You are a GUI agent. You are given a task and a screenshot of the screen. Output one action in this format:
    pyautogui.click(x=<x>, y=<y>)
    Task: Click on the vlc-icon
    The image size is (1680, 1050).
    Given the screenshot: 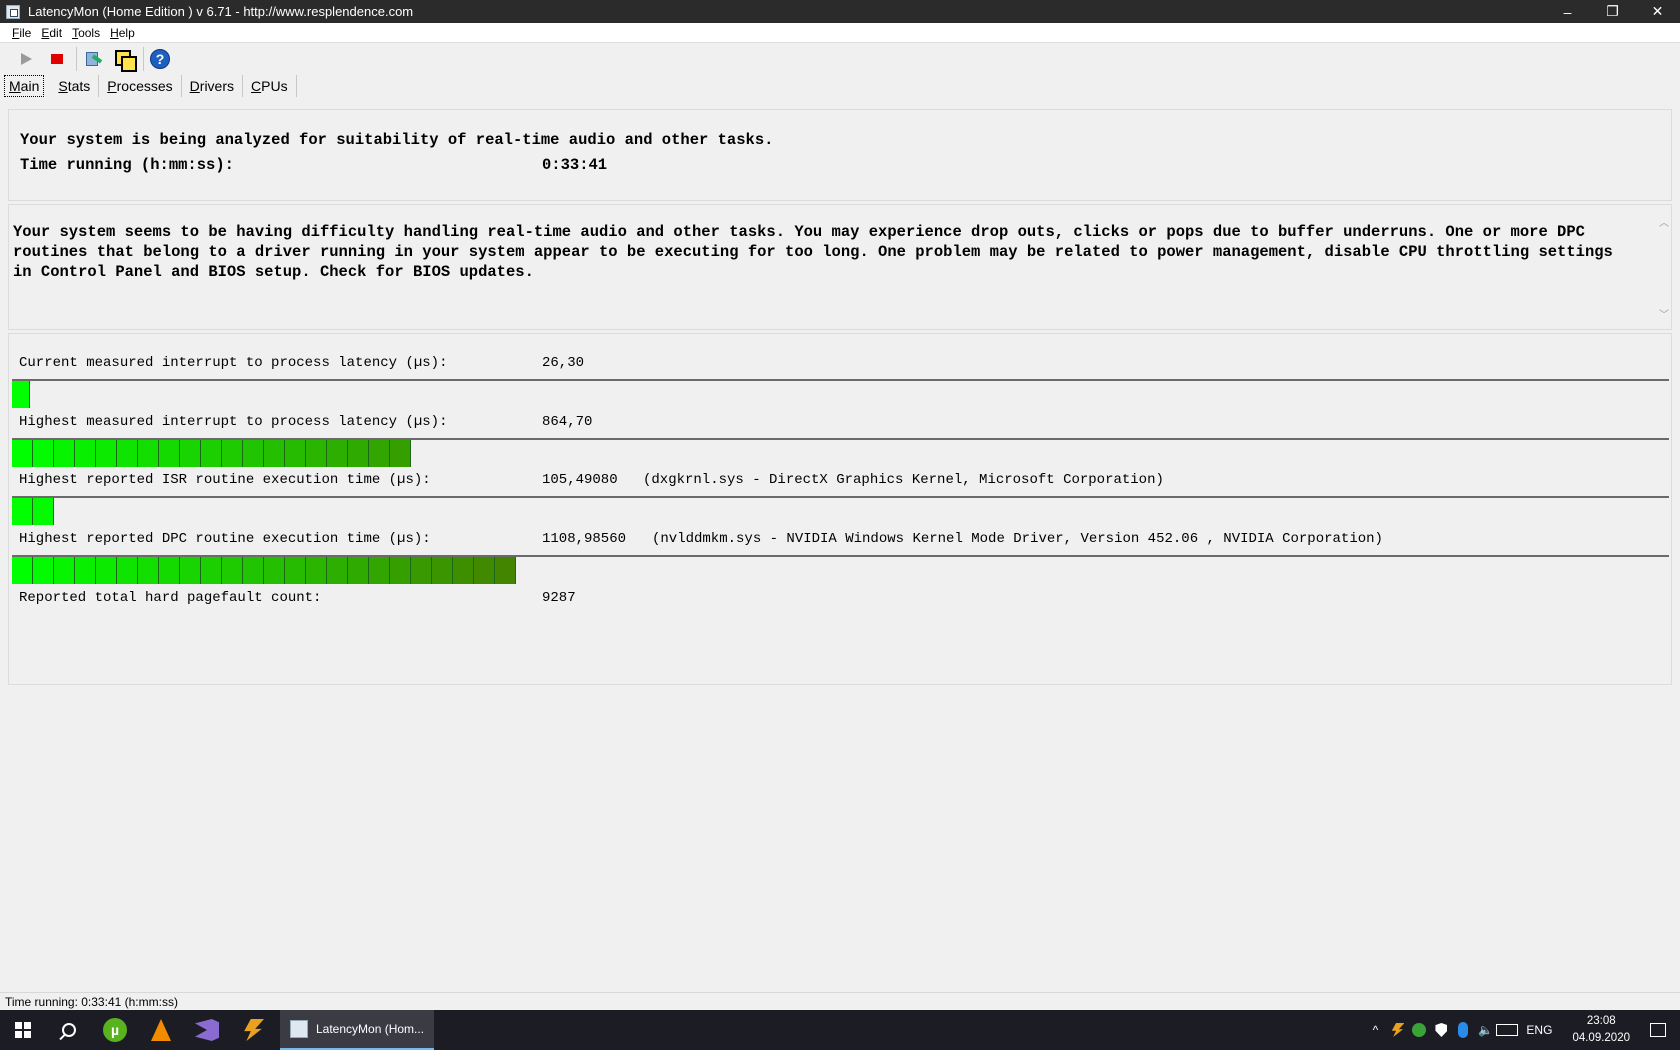 What is the action you would take?
    pyautogui.click(x=161, y=1030)
    